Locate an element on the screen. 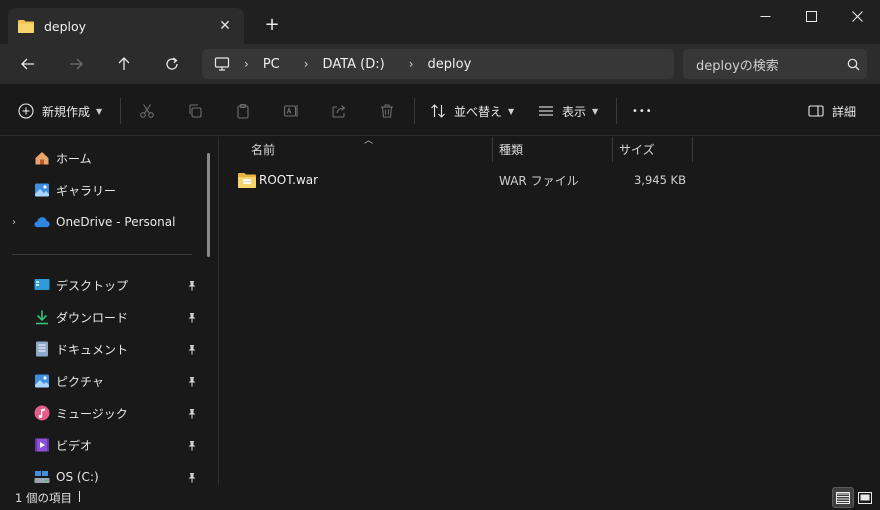  sidebar-item-documents: ドキュメント is located at coordinates (102, 349).